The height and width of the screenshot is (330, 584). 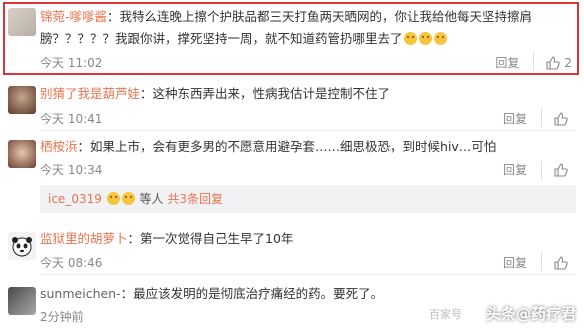 I want to click on panda-avatar-icon, so click(x=22, y=247).